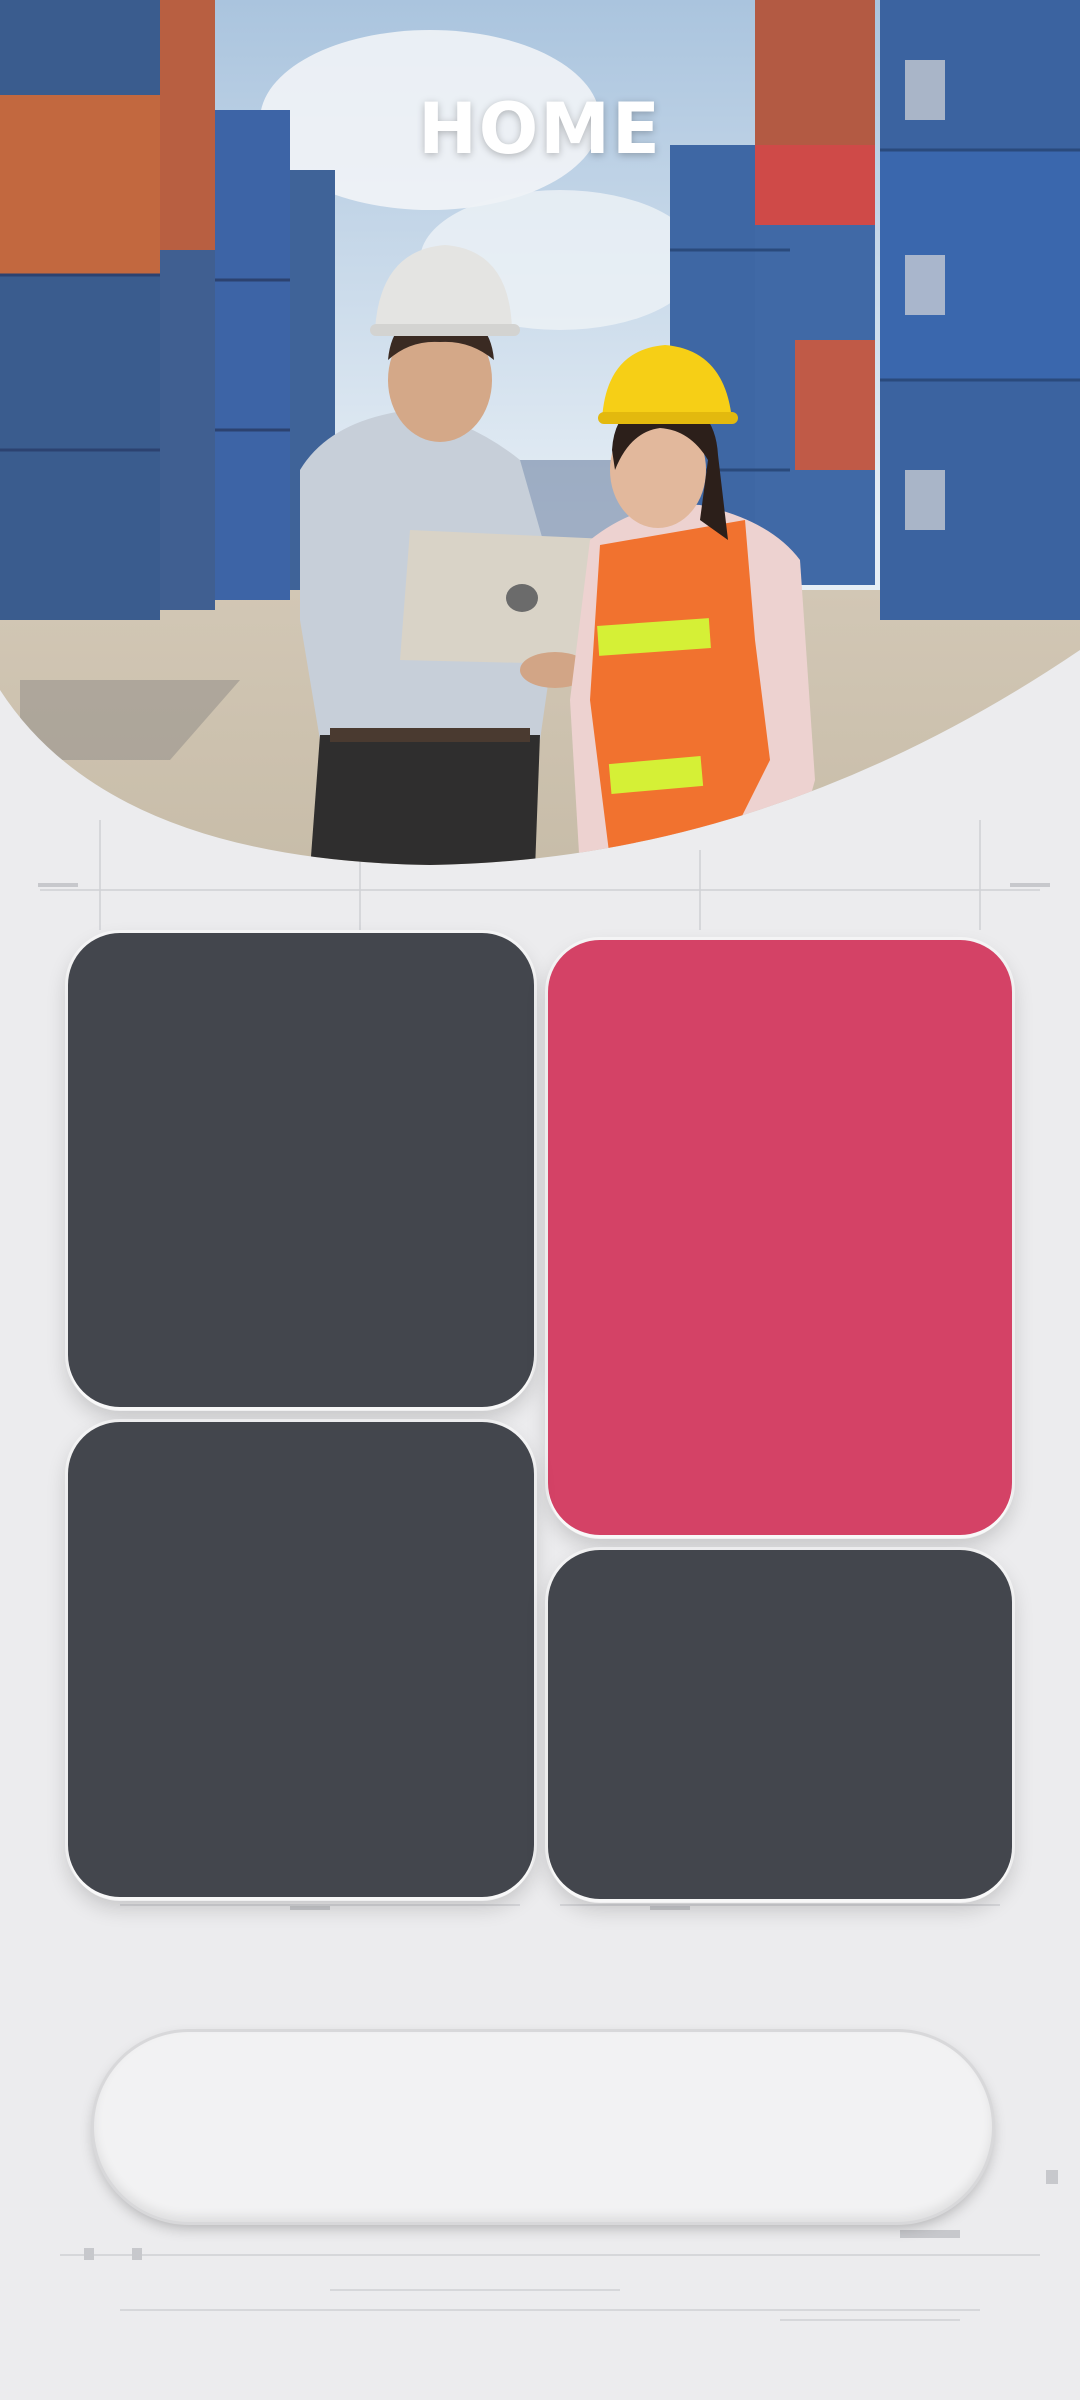 This screenshot has width=1080, height=2400. Describe the element at coordinates (543, 2127) in the screenshot. I see `bottom-action-button` at that location.